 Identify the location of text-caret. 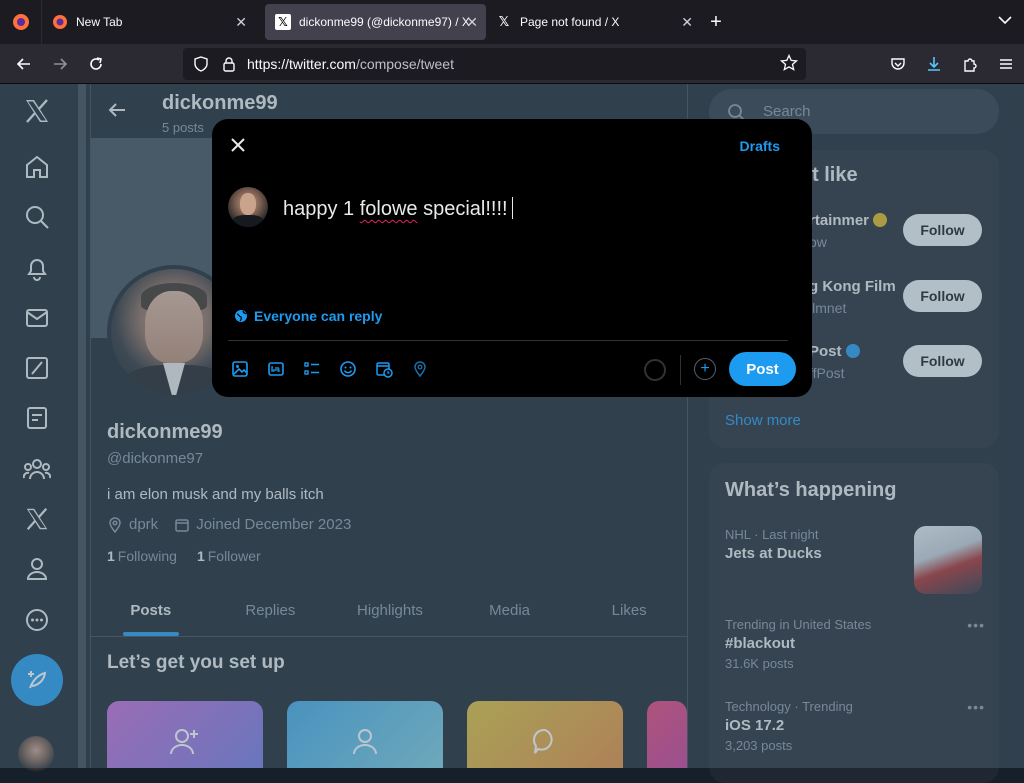
(512, 208).